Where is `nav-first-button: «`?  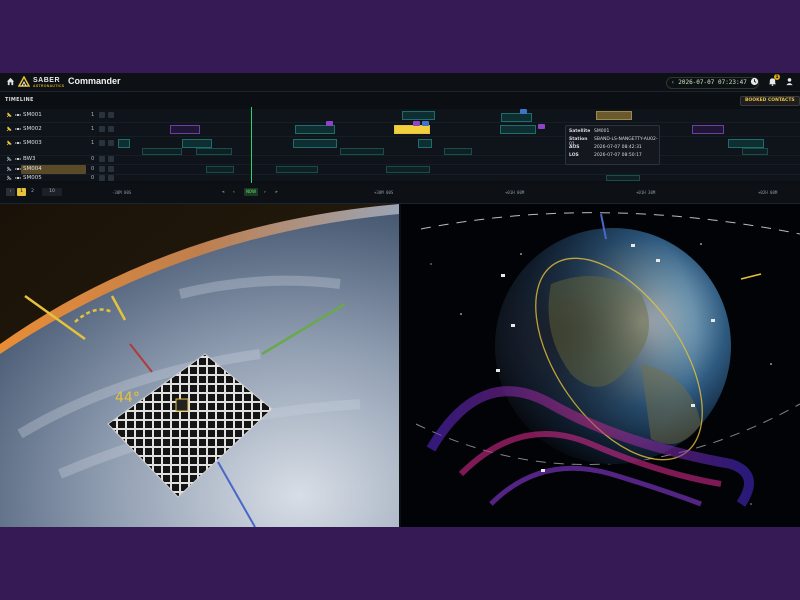
nav-first-button: « is located at coordinates (223, 192).